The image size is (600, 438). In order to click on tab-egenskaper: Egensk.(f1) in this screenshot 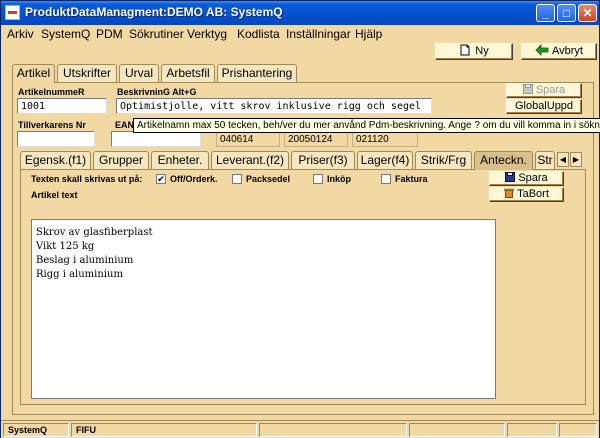, I will do `click(55, 160)`.